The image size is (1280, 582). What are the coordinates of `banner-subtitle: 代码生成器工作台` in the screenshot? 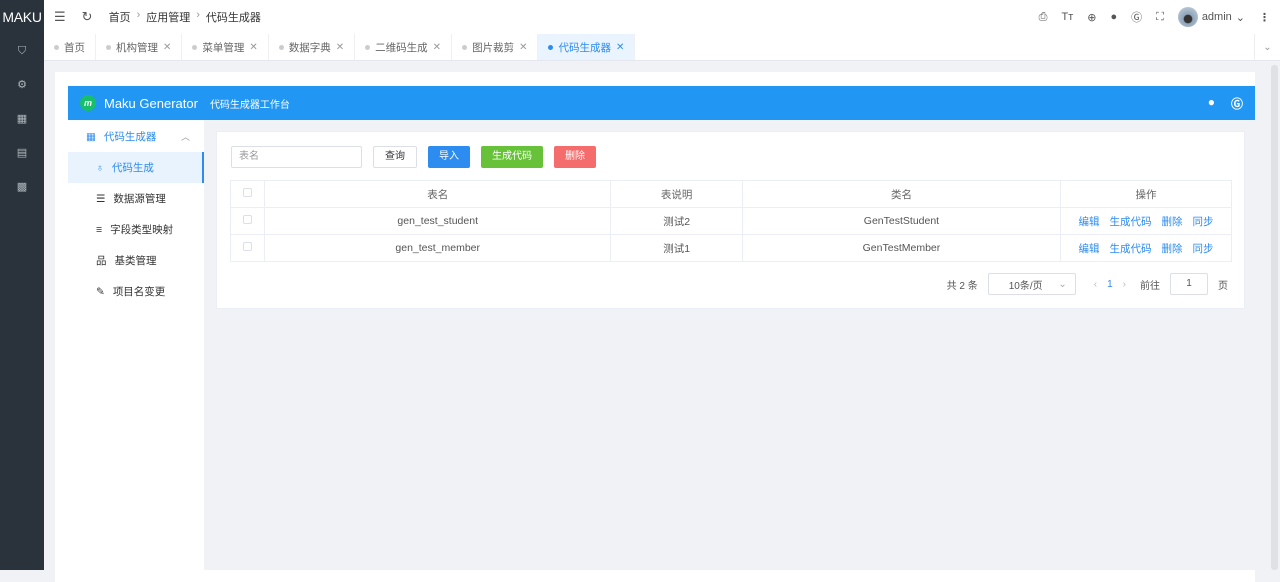 It's located at (249, 105).